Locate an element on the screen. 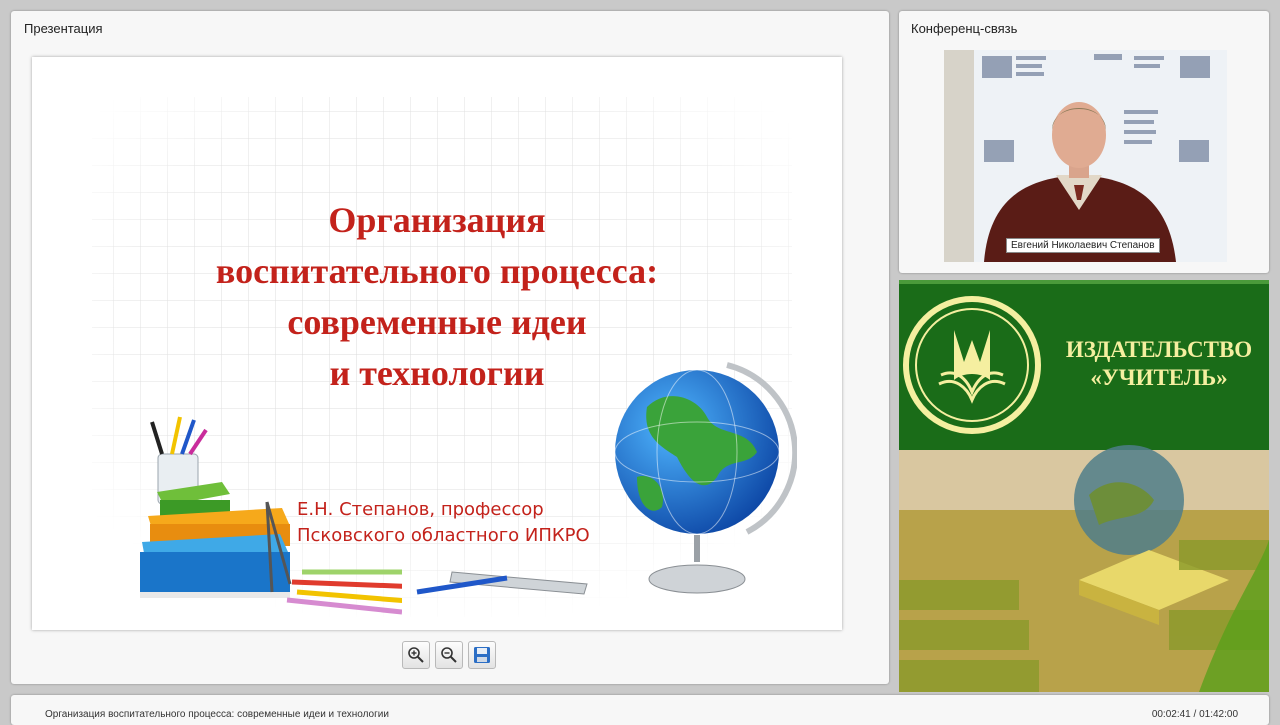 This screenshot has width=1280, height=725. zoom-in-icon is located at coordinates (416, 655).